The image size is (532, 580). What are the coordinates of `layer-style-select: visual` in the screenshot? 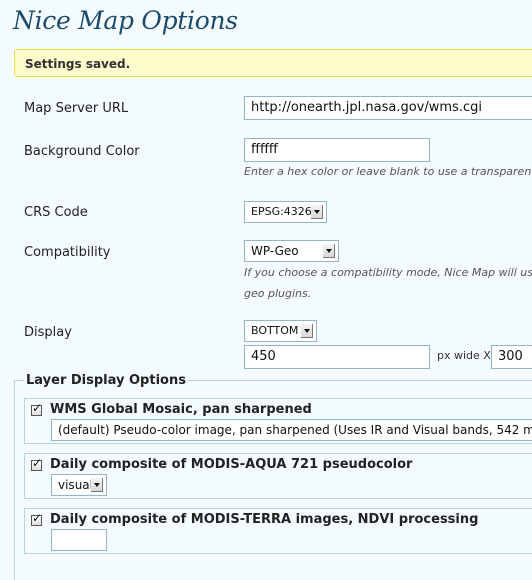 It's located at (79, 485).